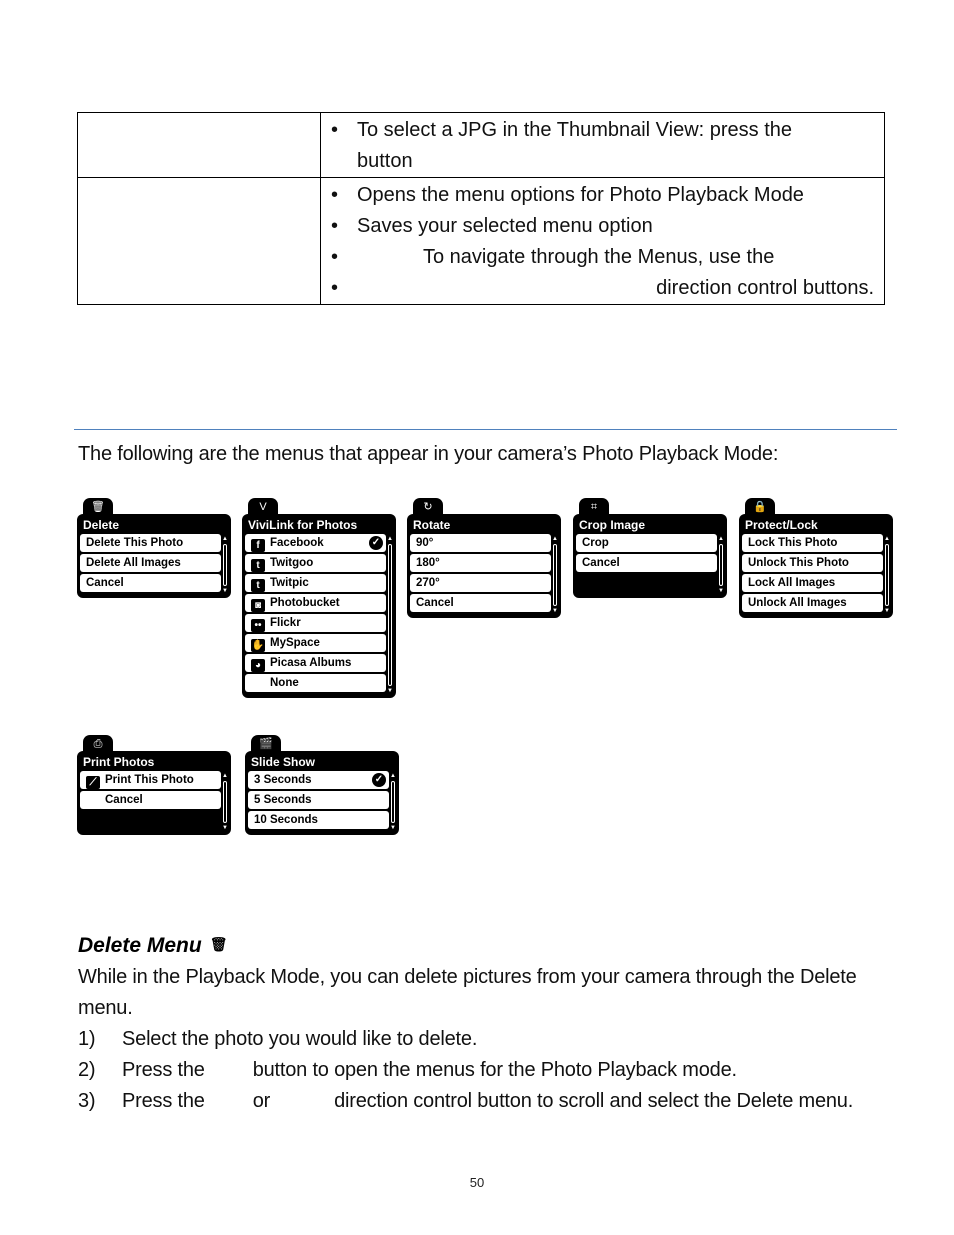  Describe the element at coordinates (606, 288) in the screenshot. I see `list-item: • direction control buttons.` at that location.